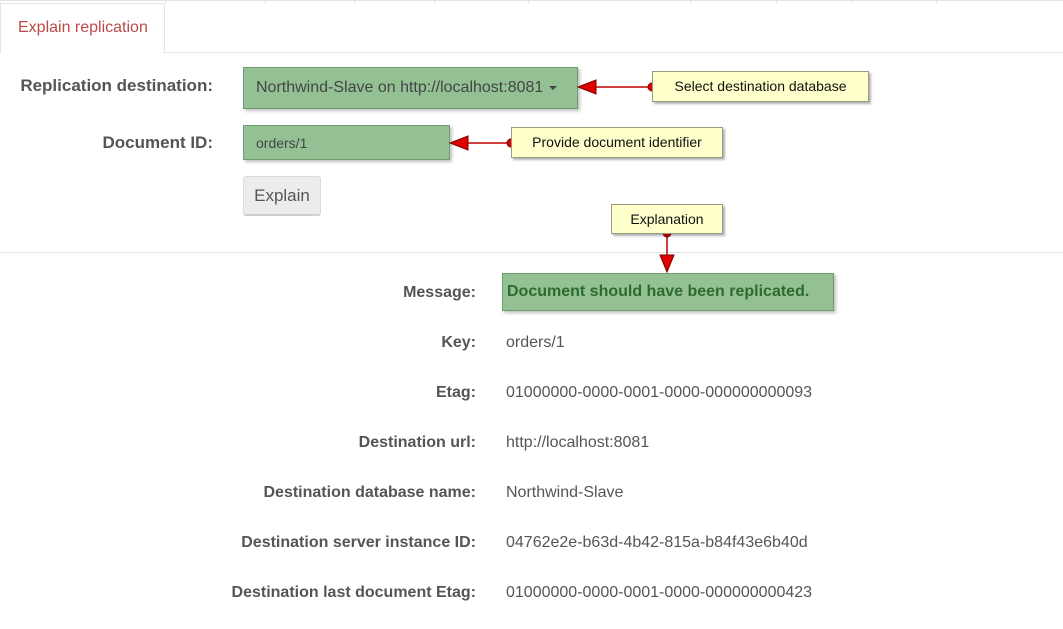 The width and height of the screenshot is (1063, 629). I want to click on arrow-to-message, so click(667, 251).